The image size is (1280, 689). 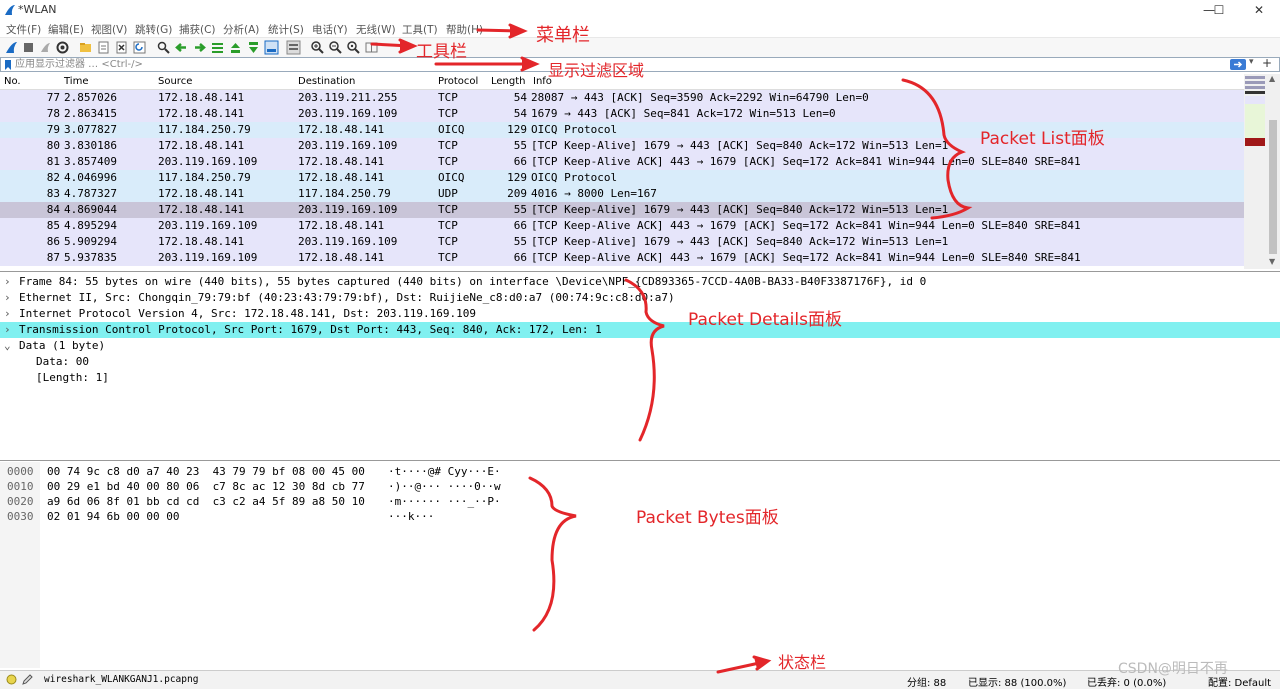 What do you see at coordinates (11, 47) in the screenshot?
I see `start-capture-icon` at bounding box center [11, 47].